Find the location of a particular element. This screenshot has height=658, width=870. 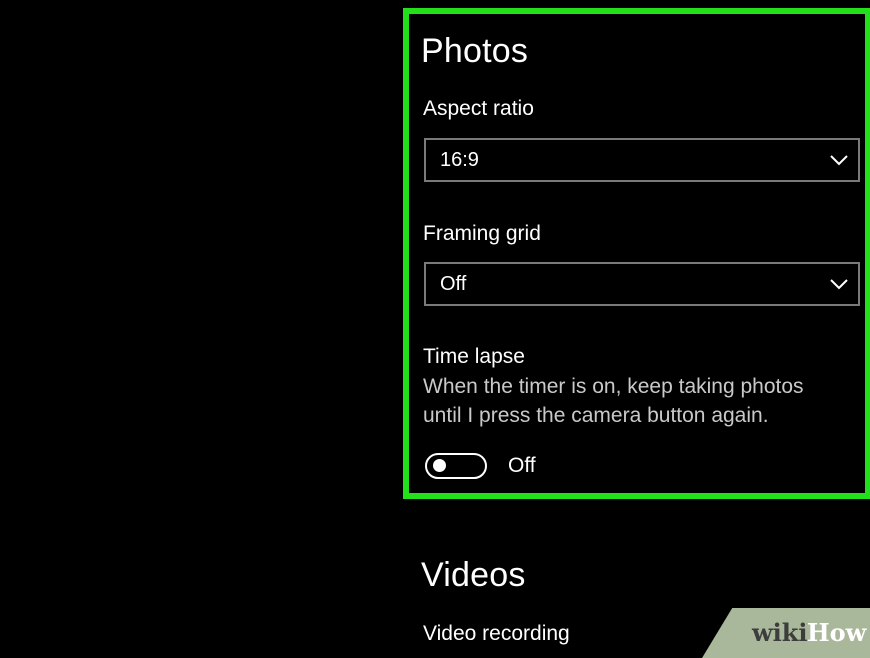

time-lapse-toggle-state: Off is located at coordinates (522, 465).